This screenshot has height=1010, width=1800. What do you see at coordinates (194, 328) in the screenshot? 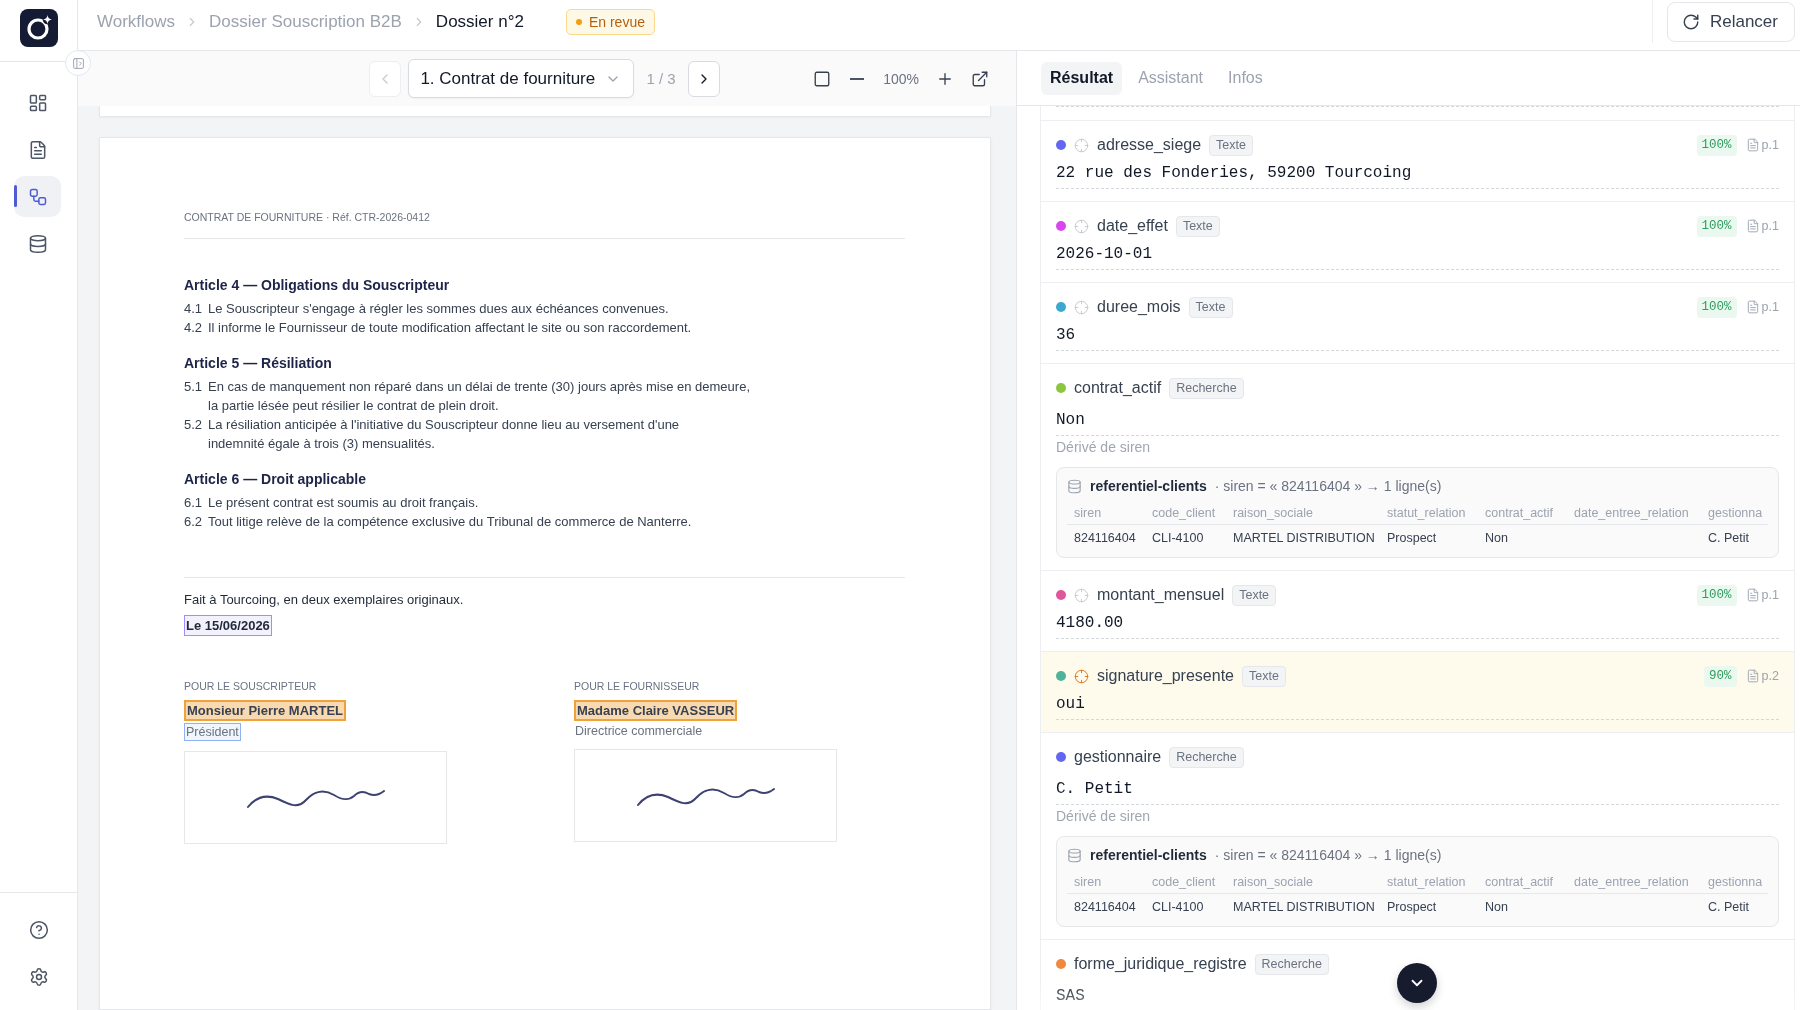
I see `clause-number: 4.2` at bounding box center [194, 328].